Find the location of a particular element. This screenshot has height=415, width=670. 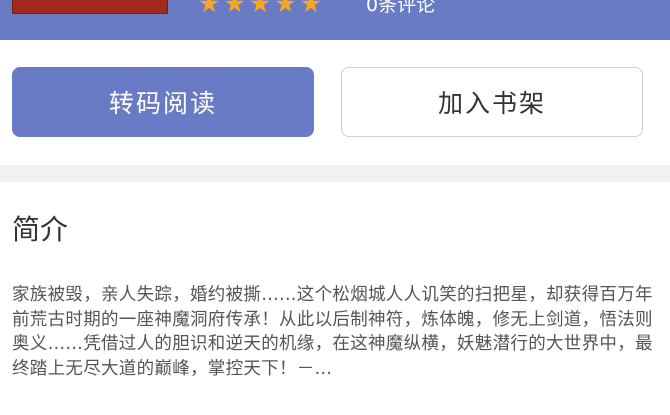

review-count-link: 0条评论 is located at coordinates (400, 8).